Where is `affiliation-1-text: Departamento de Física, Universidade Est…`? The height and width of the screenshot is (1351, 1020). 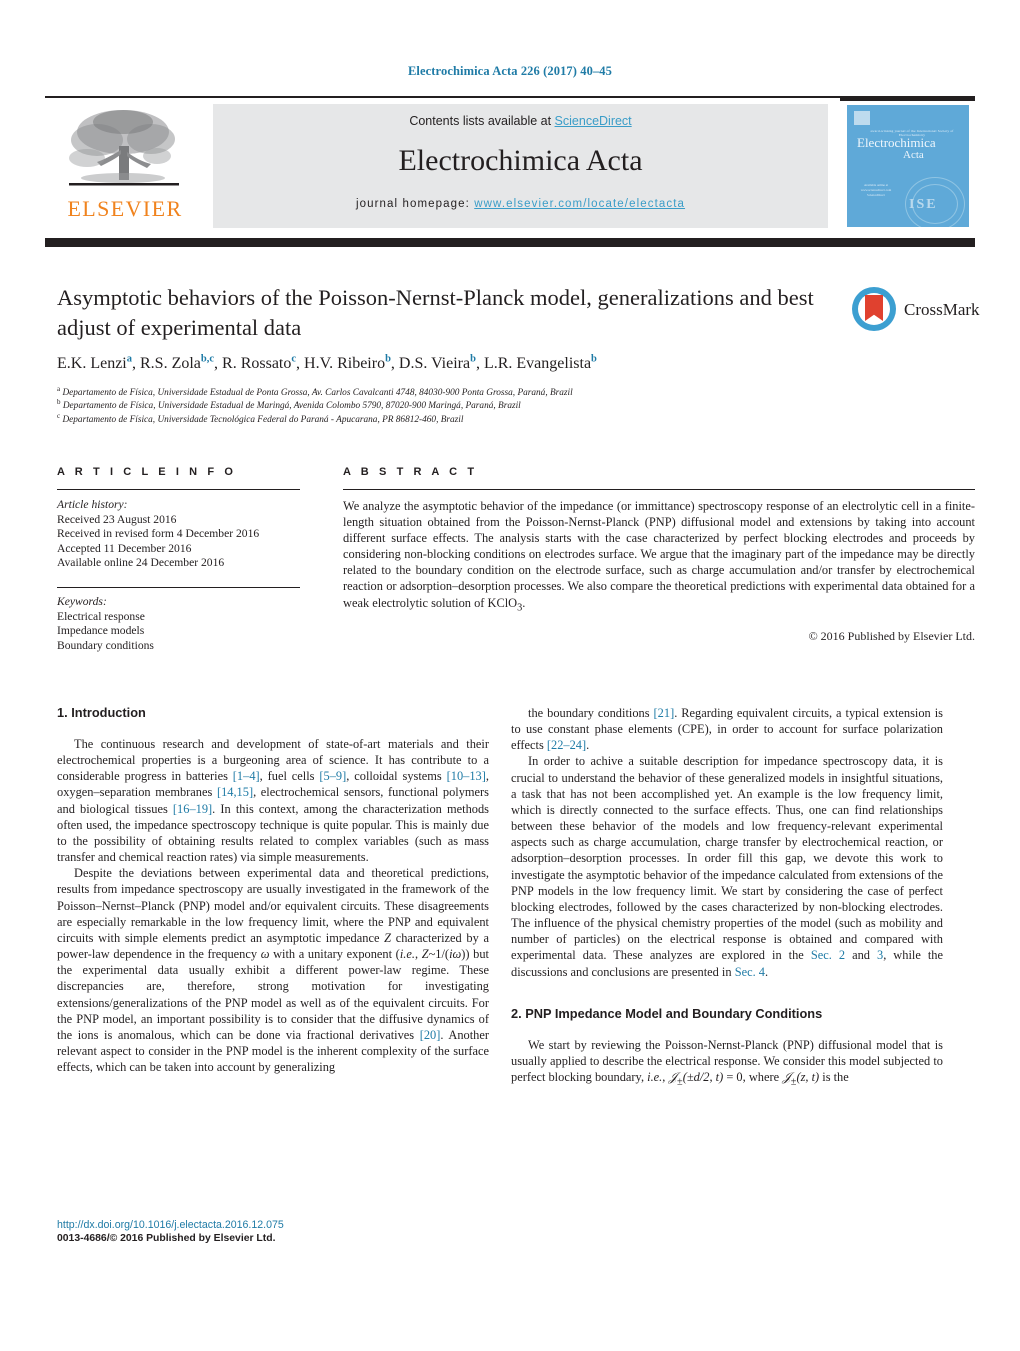 affiliation-1-text: Departamento de Física, Universidade Est… is located at coordinates (291, 406).